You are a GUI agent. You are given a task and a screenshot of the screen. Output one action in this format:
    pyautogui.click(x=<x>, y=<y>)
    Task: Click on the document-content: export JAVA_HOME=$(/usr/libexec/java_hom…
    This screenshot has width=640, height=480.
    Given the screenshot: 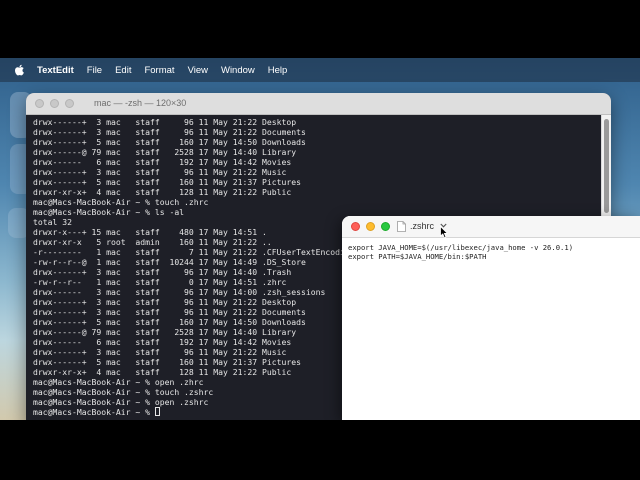 What is the action you would take?
    pyautogui.click(x=491, y=249)
    